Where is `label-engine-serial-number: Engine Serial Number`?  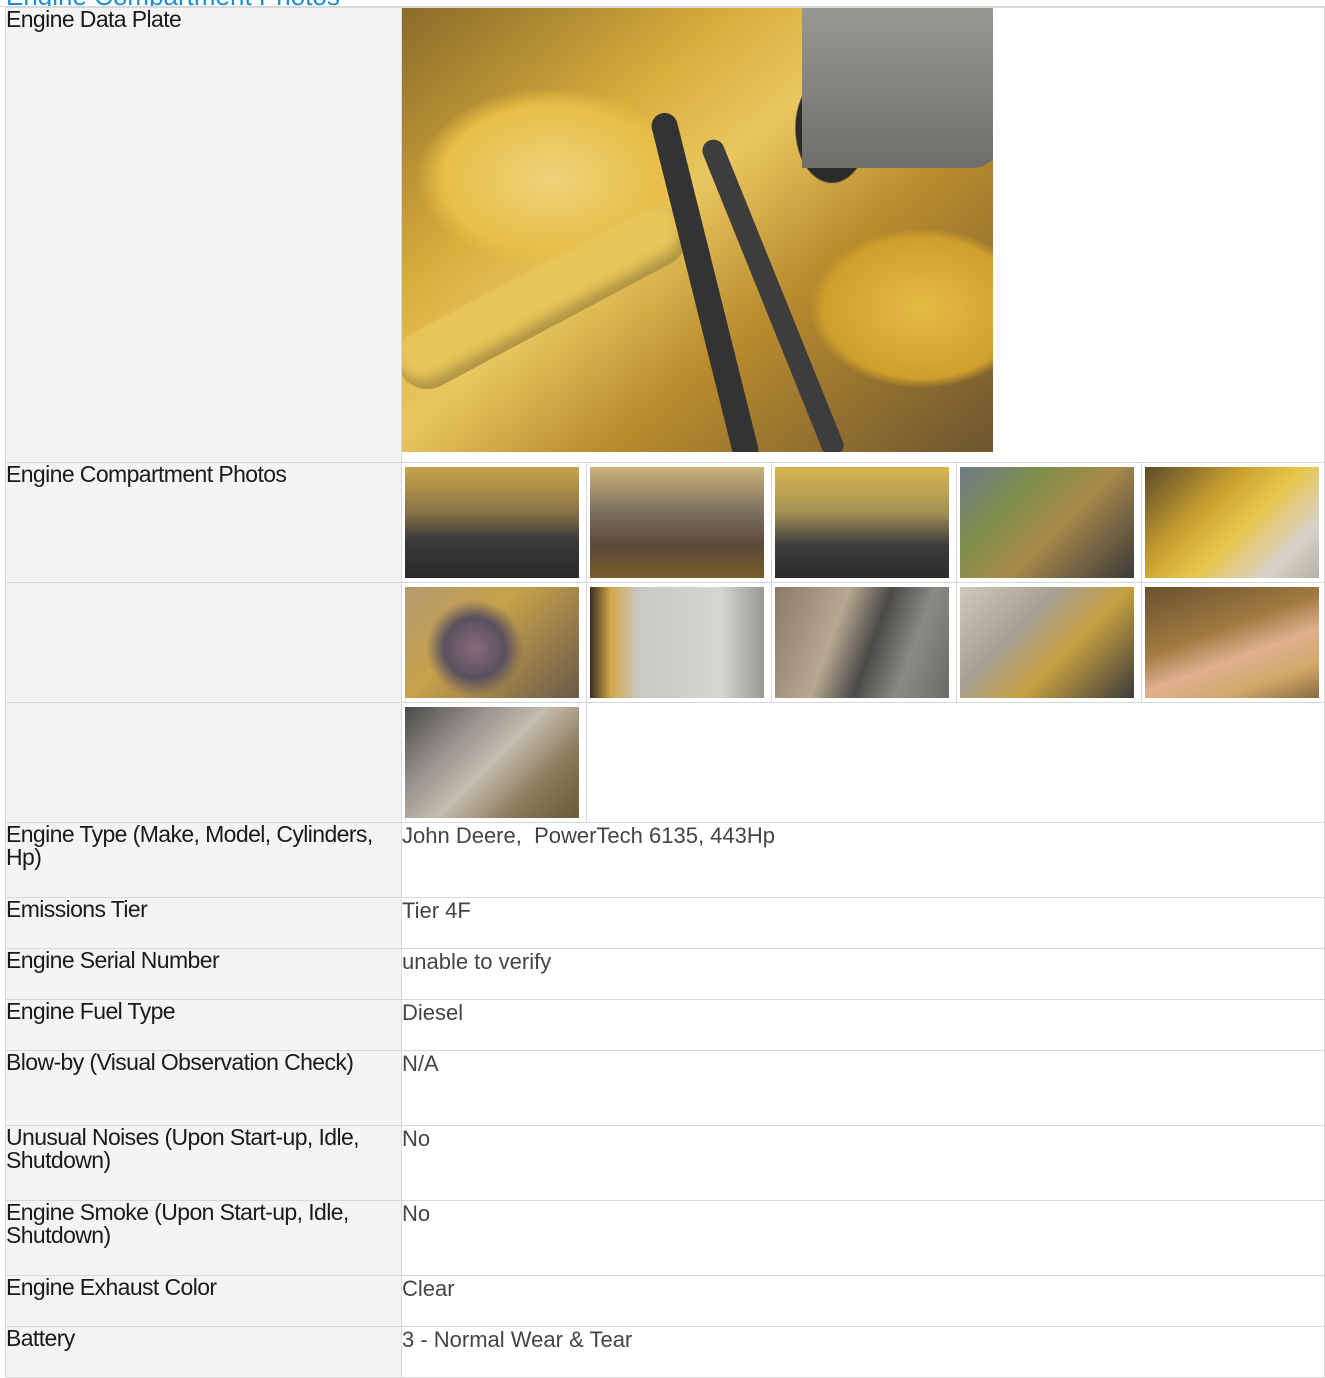 label-engine-serial-number: Engine Serial Number is located at coordinates (203, 974).